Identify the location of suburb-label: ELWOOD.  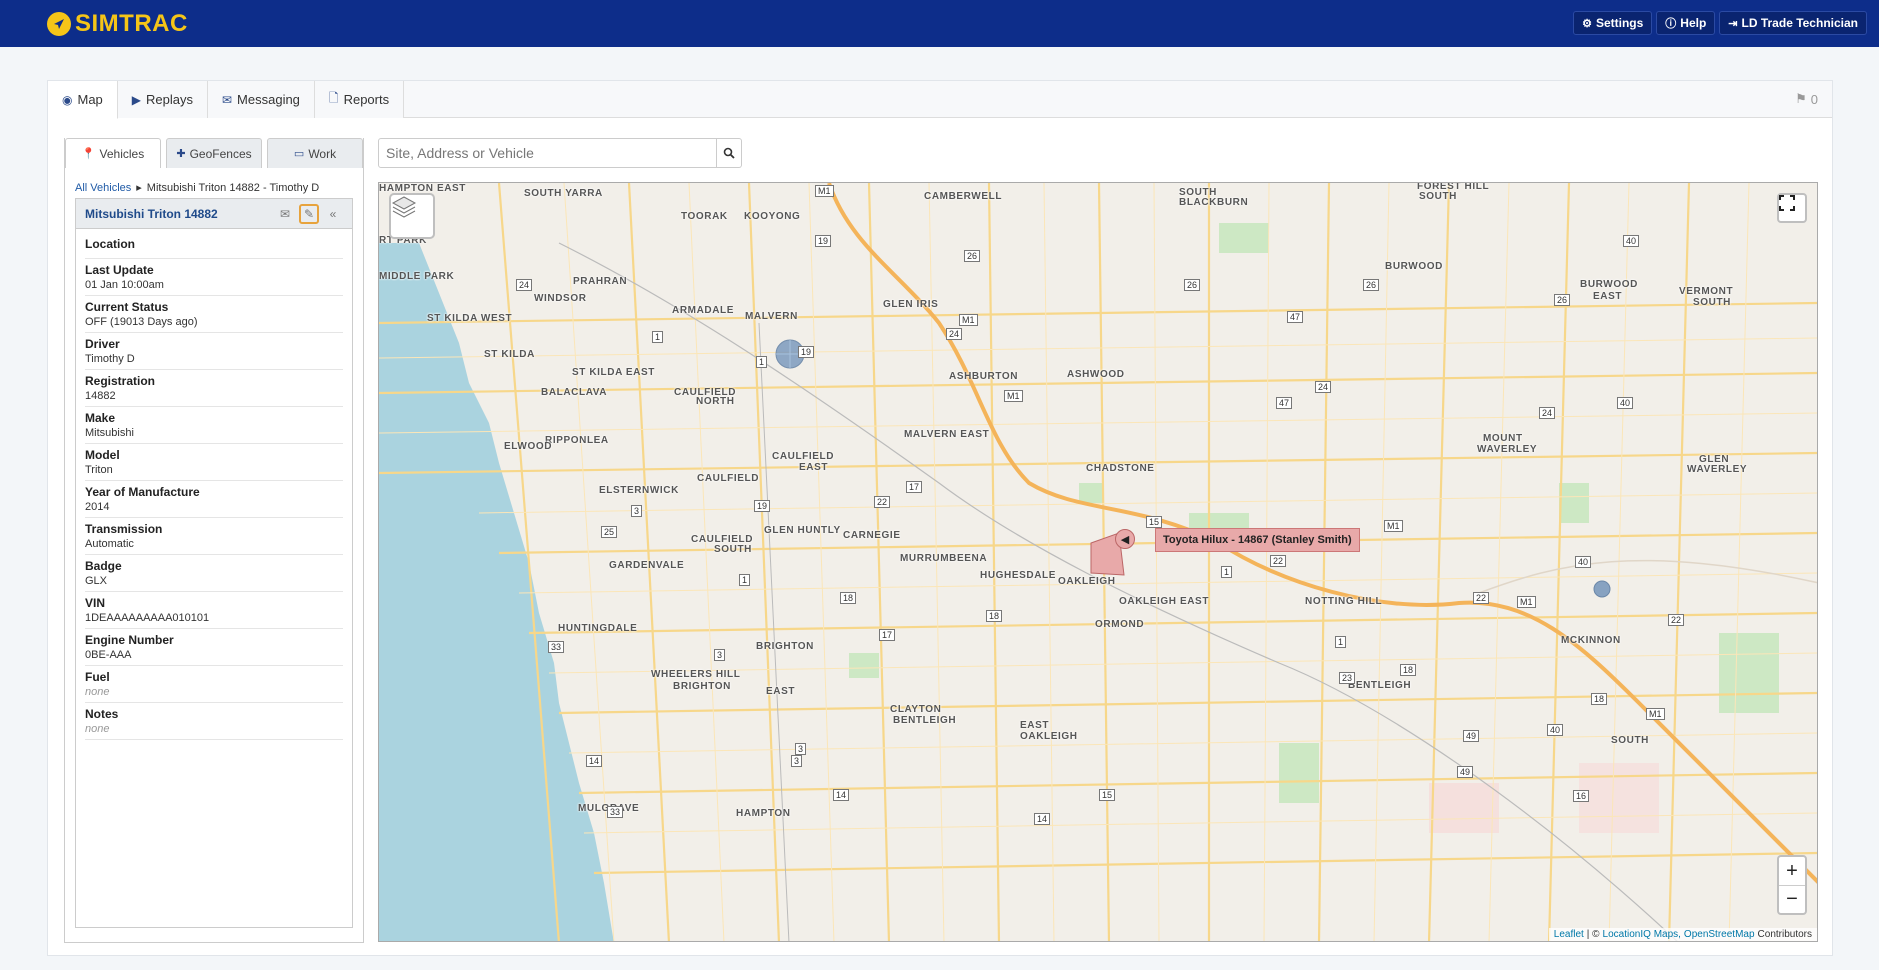
(528, 446).